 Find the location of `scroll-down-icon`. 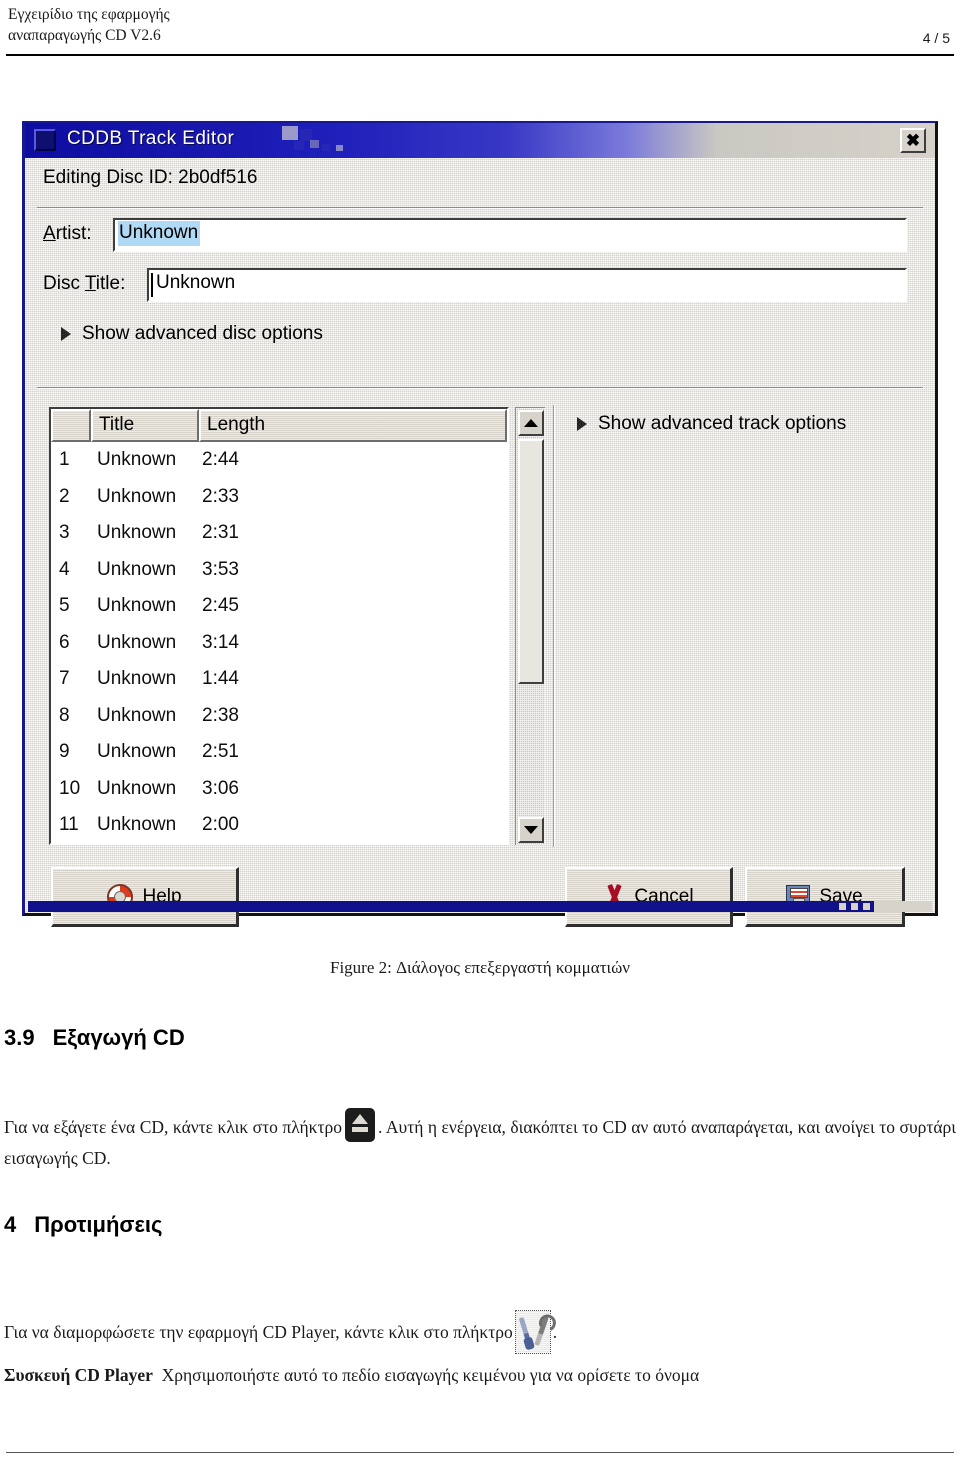

scroll-down-icon is located at coordinates (531, 830).